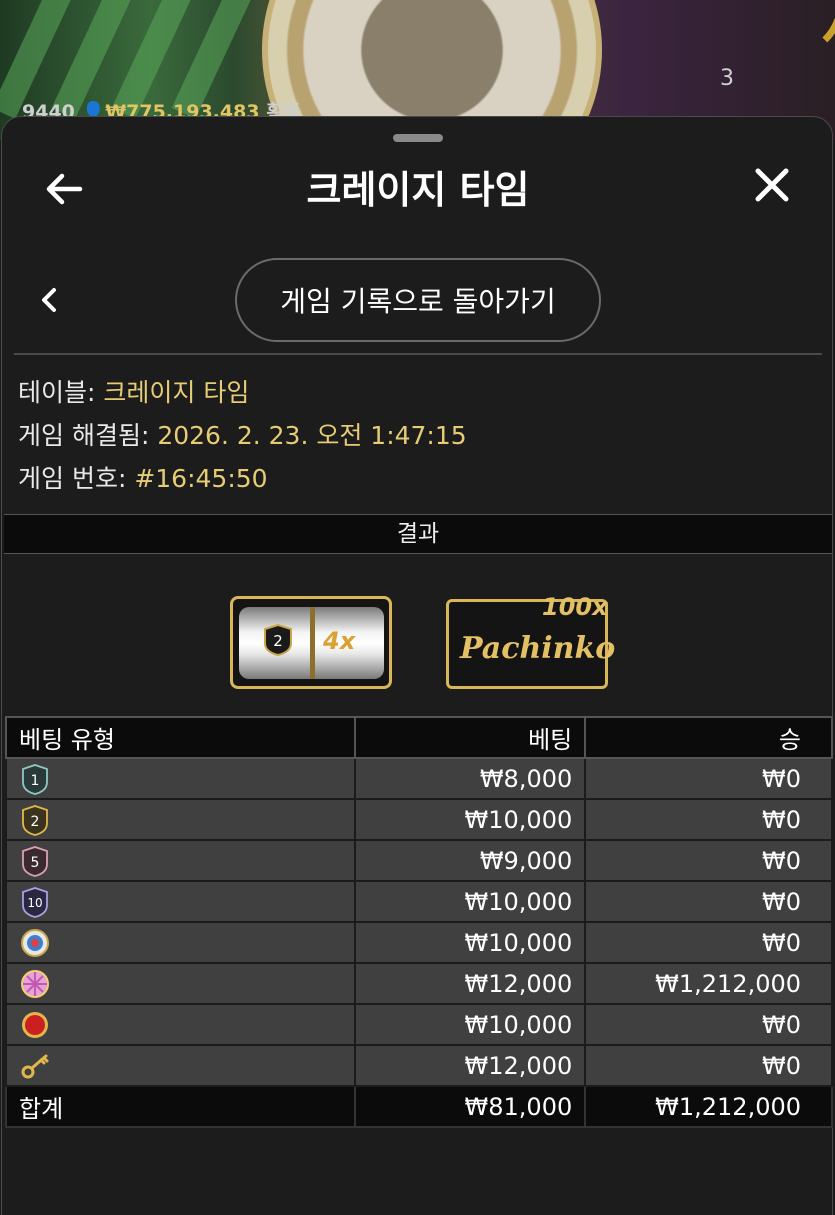  What do you see at coordinates (35, 1024) in the screenshot?
I see `cash-hunt-icon` at bounding box center [35, 1024].